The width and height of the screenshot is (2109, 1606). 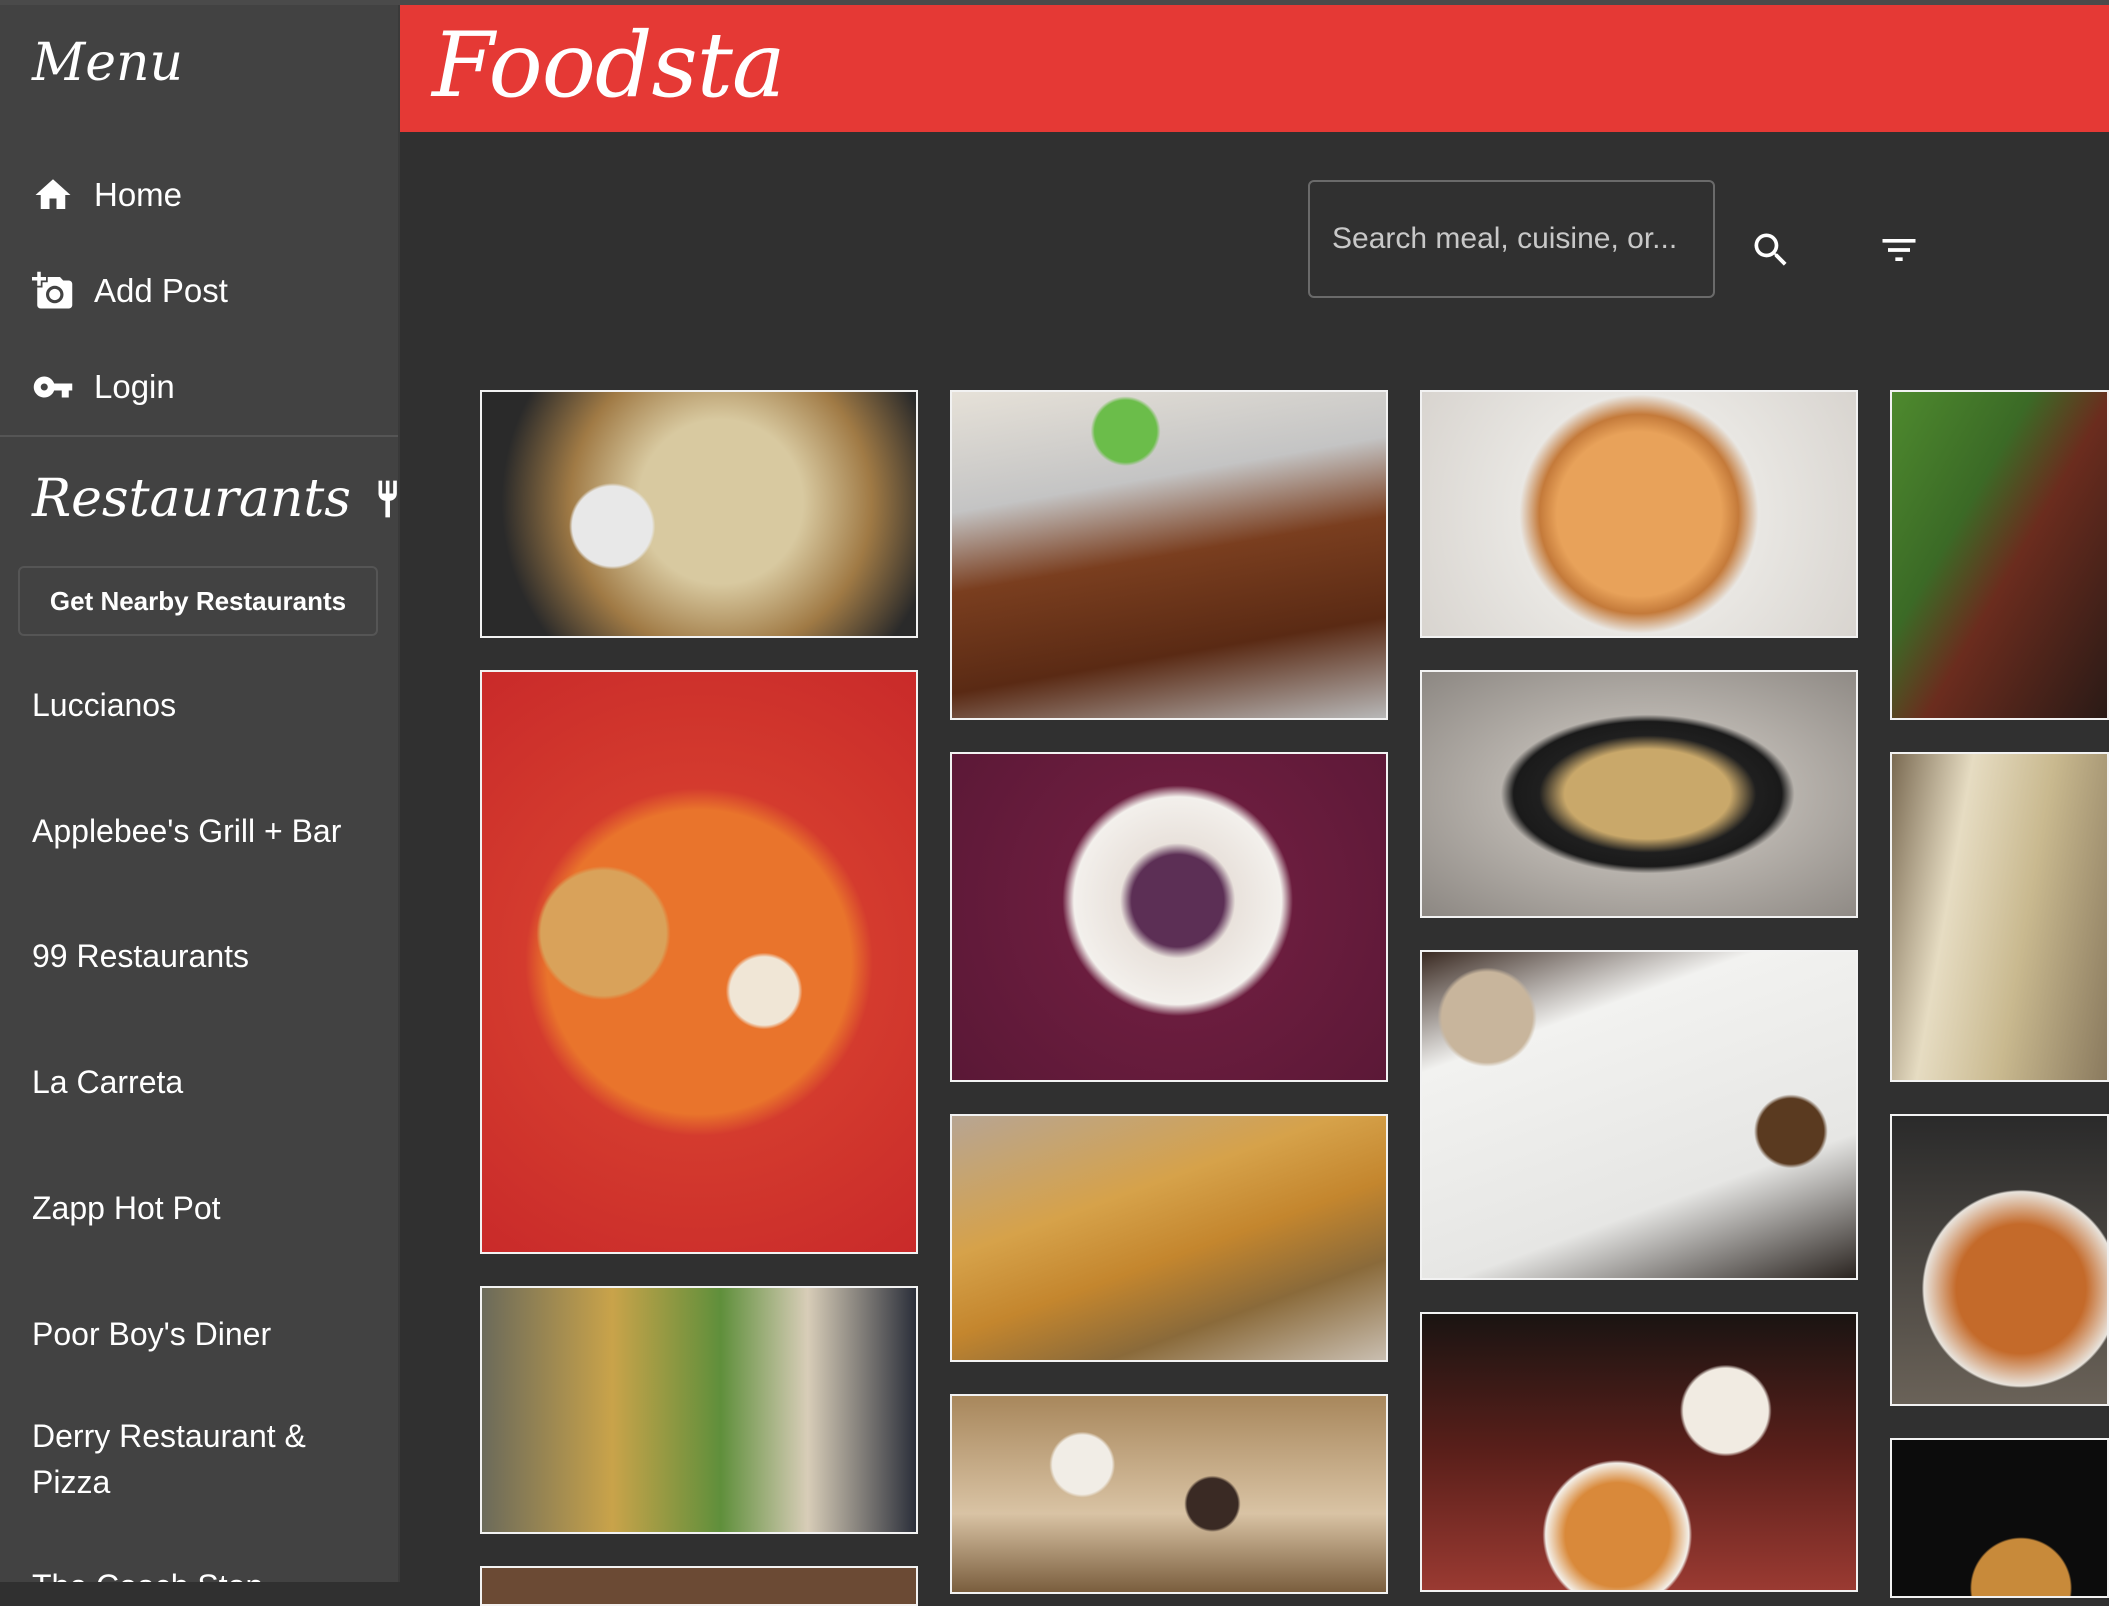 What do you see at coordinates (202, 1459) in the screenshot?
I see `restaurant-item: Derry Restaurant & Pizza` at bounding box center [202, 1459].